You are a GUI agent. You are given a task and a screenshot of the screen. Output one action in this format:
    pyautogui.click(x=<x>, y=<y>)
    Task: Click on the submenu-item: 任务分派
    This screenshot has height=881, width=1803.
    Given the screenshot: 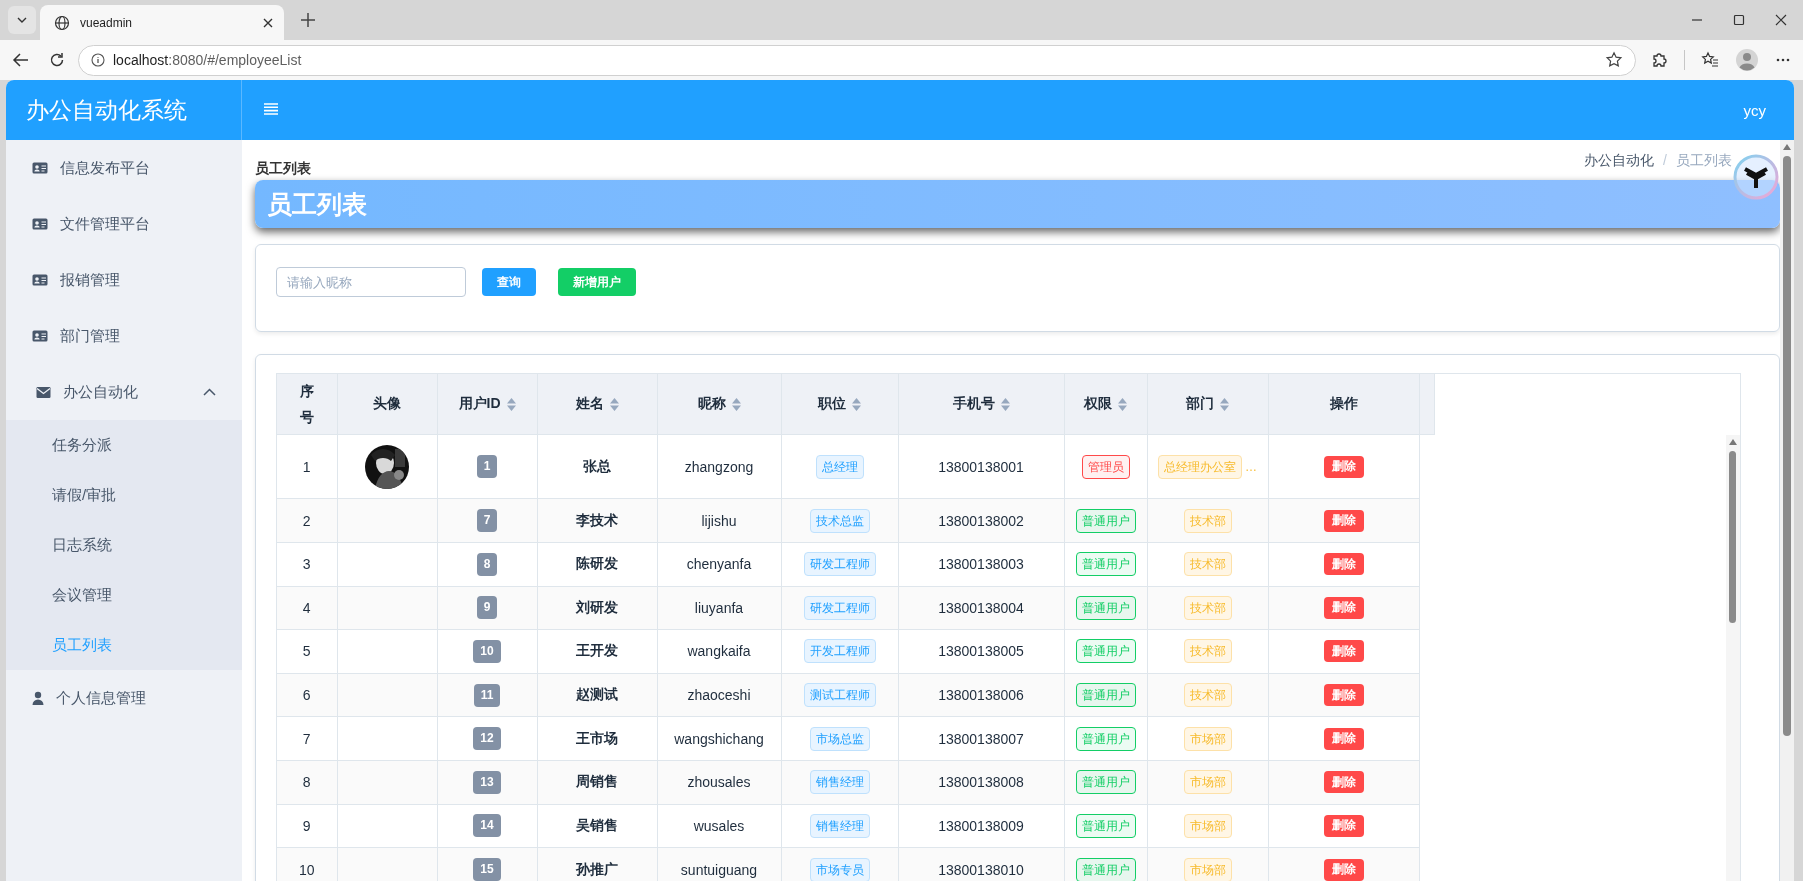 What is the action you would take?
    pyautogui.click(x=124, y=445)
    